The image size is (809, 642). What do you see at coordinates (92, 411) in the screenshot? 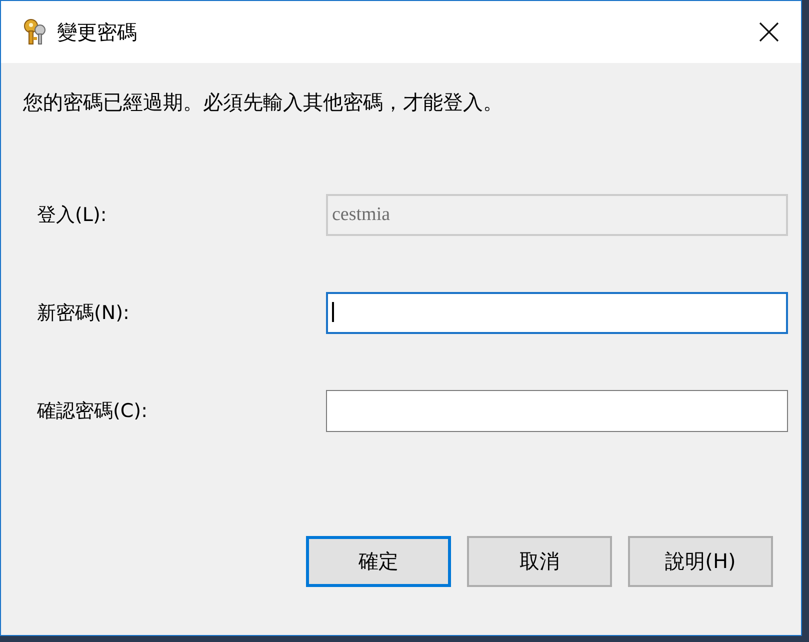
I see `field-label: 確認密碼(C):` at bounding box center [92, 411].